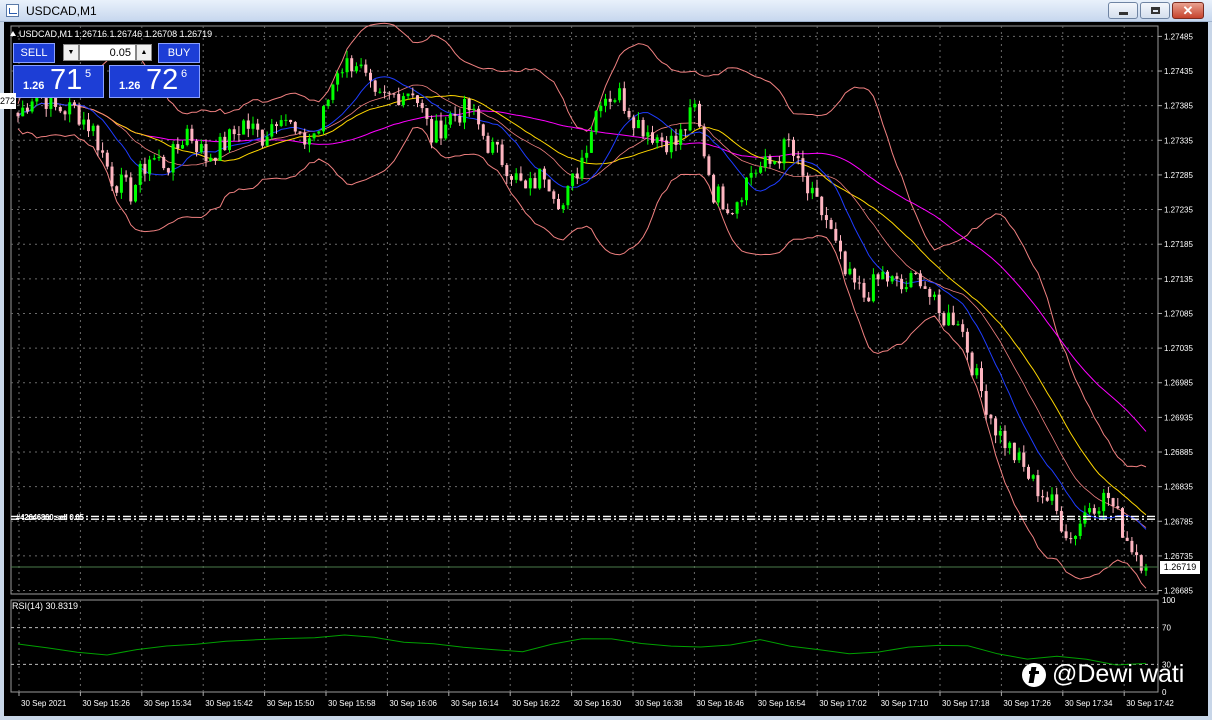 Image resolution: width=1212 pixels, height=720 pixels. Describe the element at coordinates (1178, 210) in the screenshot. I see `y-tick-label: 1.27235` at that location.